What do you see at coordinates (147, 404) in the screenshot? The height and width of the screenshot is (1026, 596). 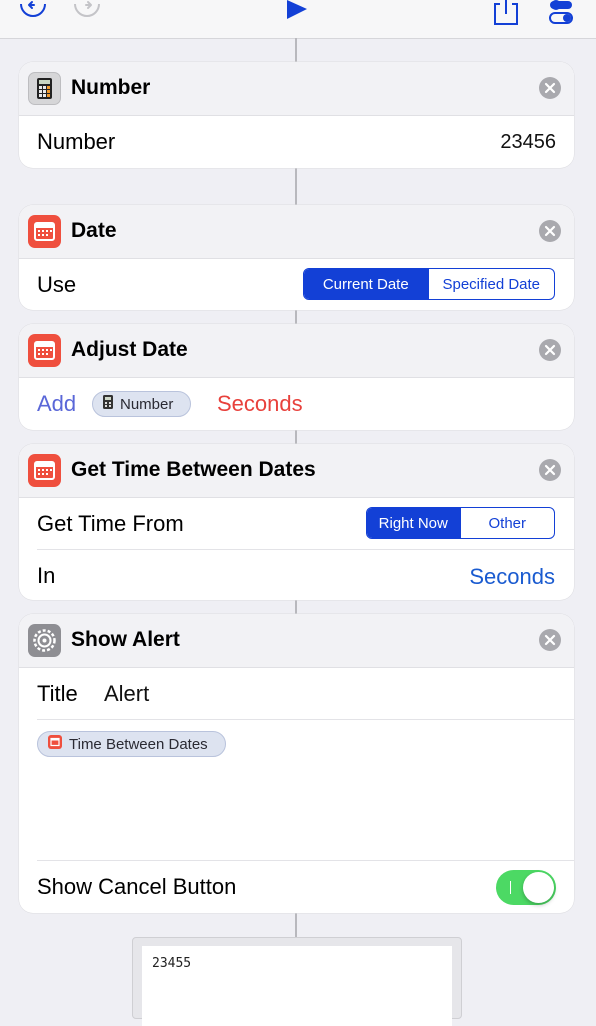 I see `token-label: Number` at bounding box center [147, 404].